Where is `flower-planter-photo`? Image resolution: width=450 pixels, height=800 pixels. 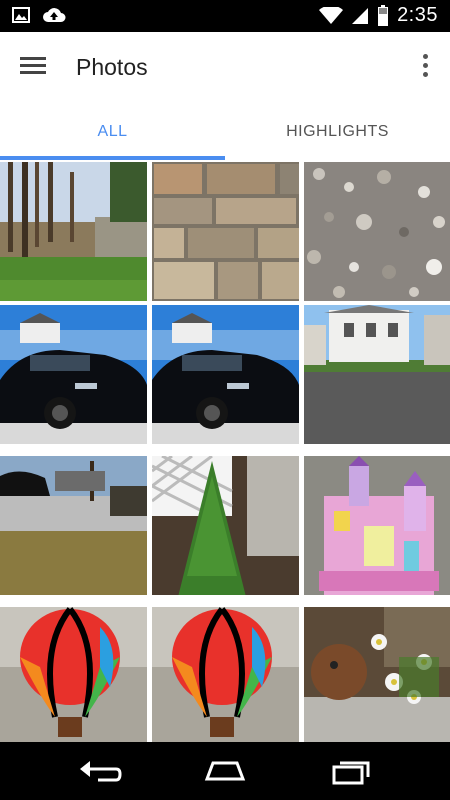
flower-planter-photo is located at coordinates (377, 674).